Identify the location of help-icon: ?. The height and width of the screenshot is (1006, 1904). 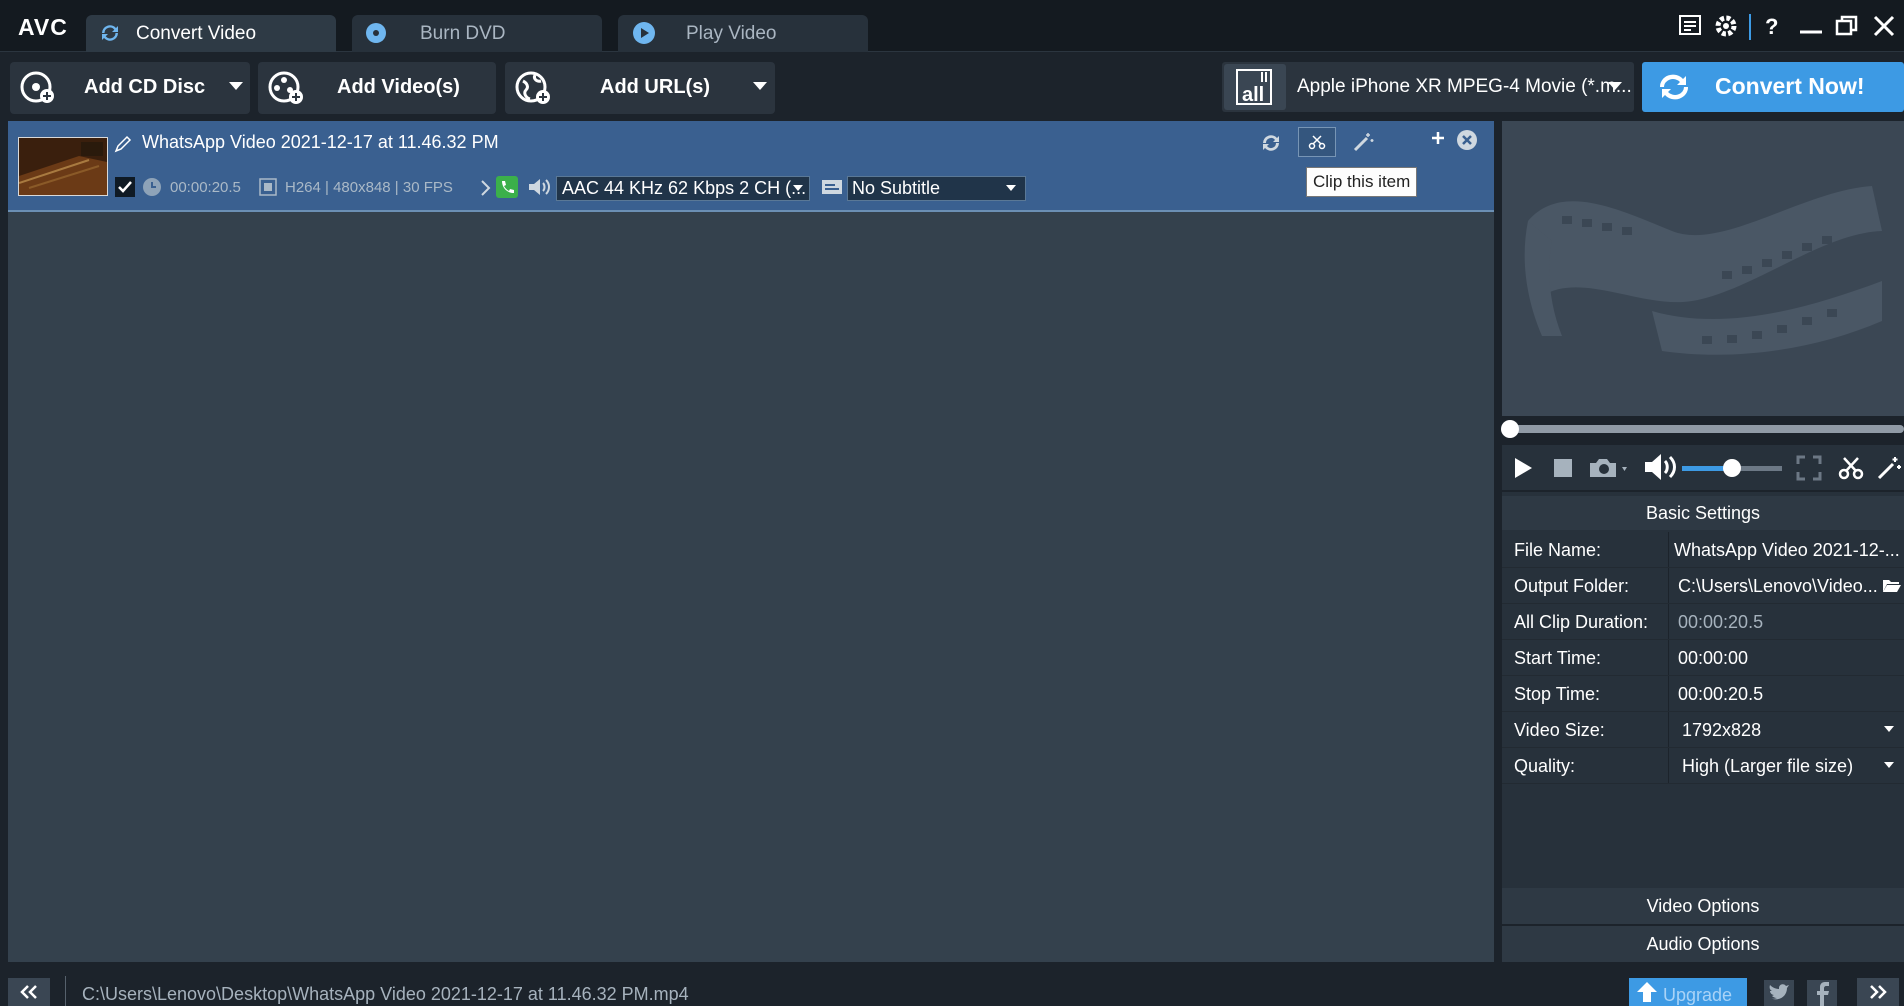
(1771, 26).